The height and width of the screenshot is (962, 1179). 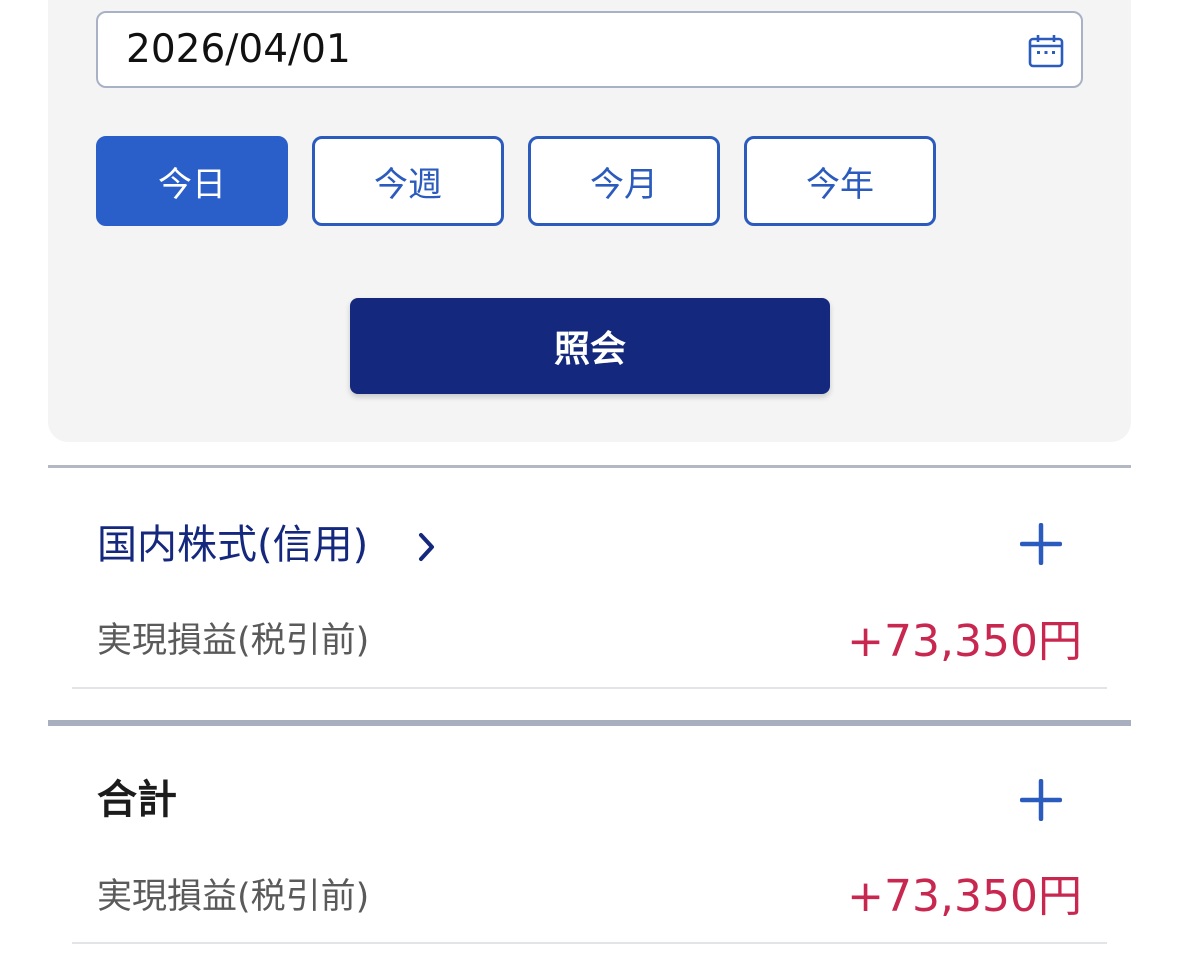 What do you see at coordinates (589, 49) in the screenshot?
I see `date-input: 2026/04/01` at bounding box center [589, 49].